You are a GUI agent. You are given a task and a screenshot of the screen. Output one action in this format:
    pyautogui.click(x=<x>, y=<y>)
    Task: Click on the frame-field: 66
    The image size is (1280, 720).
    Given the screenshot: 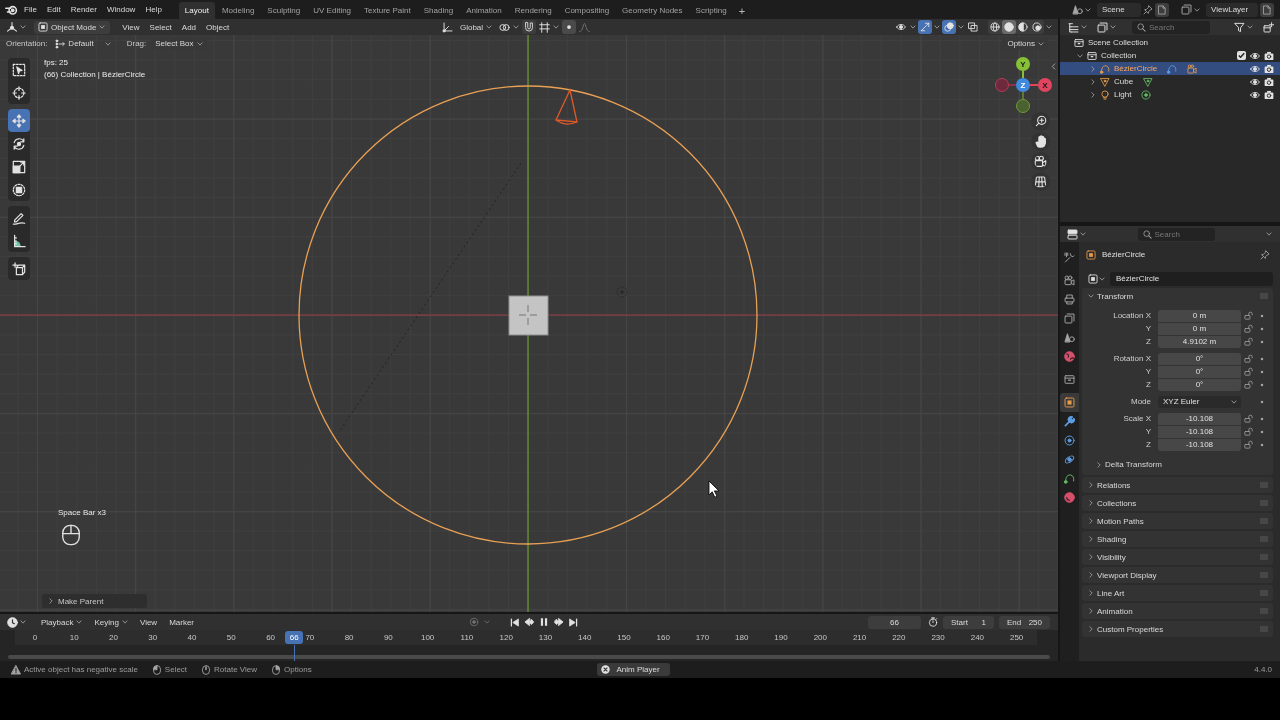 What is the action you would take?
    pyautogui.click(x=894, y=622)
    